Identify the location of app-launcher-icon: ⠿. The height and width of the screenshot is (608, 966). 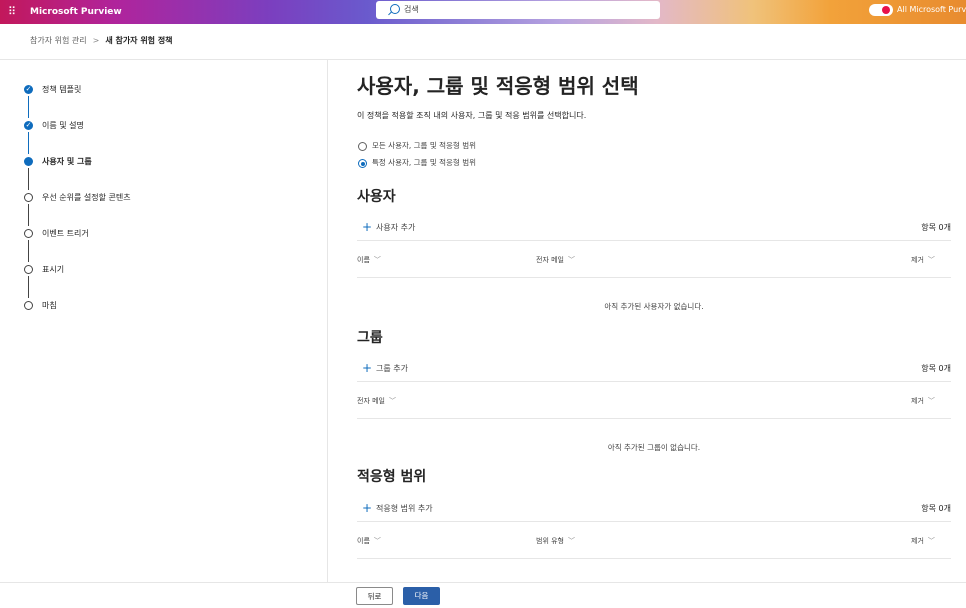
(12, 12).